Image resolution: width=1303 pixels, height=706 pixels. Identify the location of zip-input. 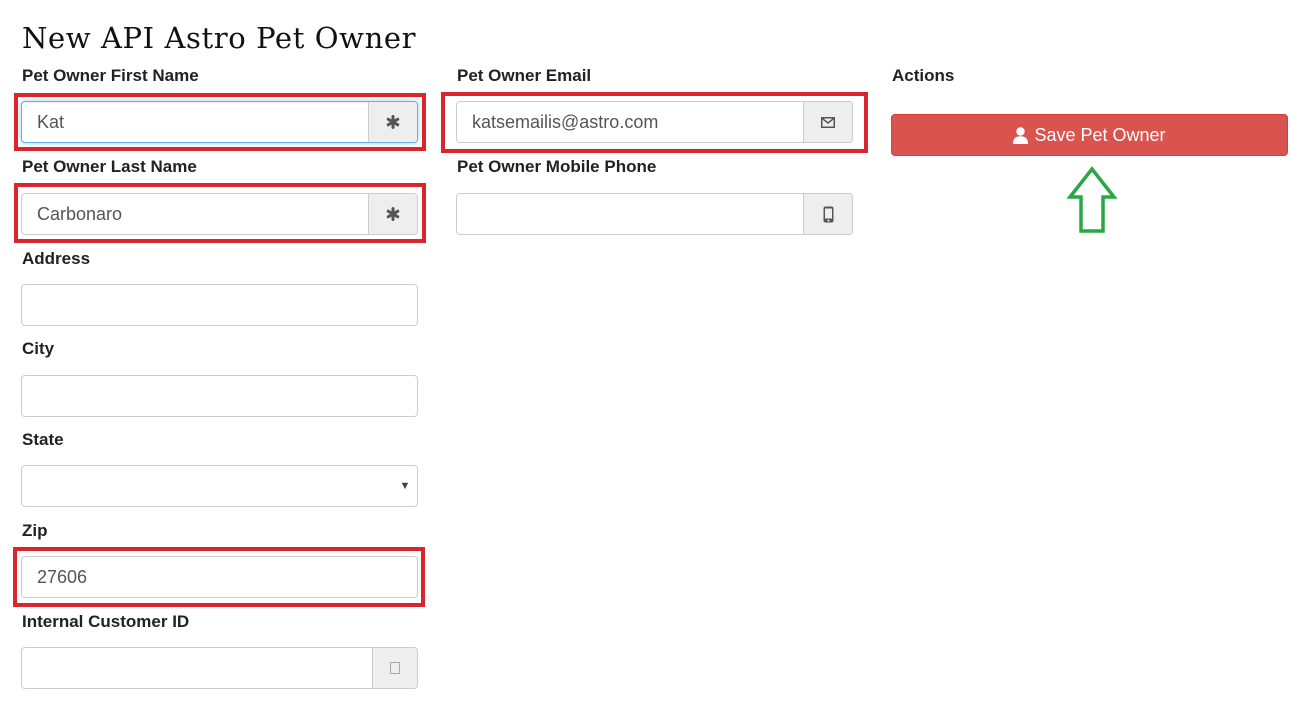
(219, 577).